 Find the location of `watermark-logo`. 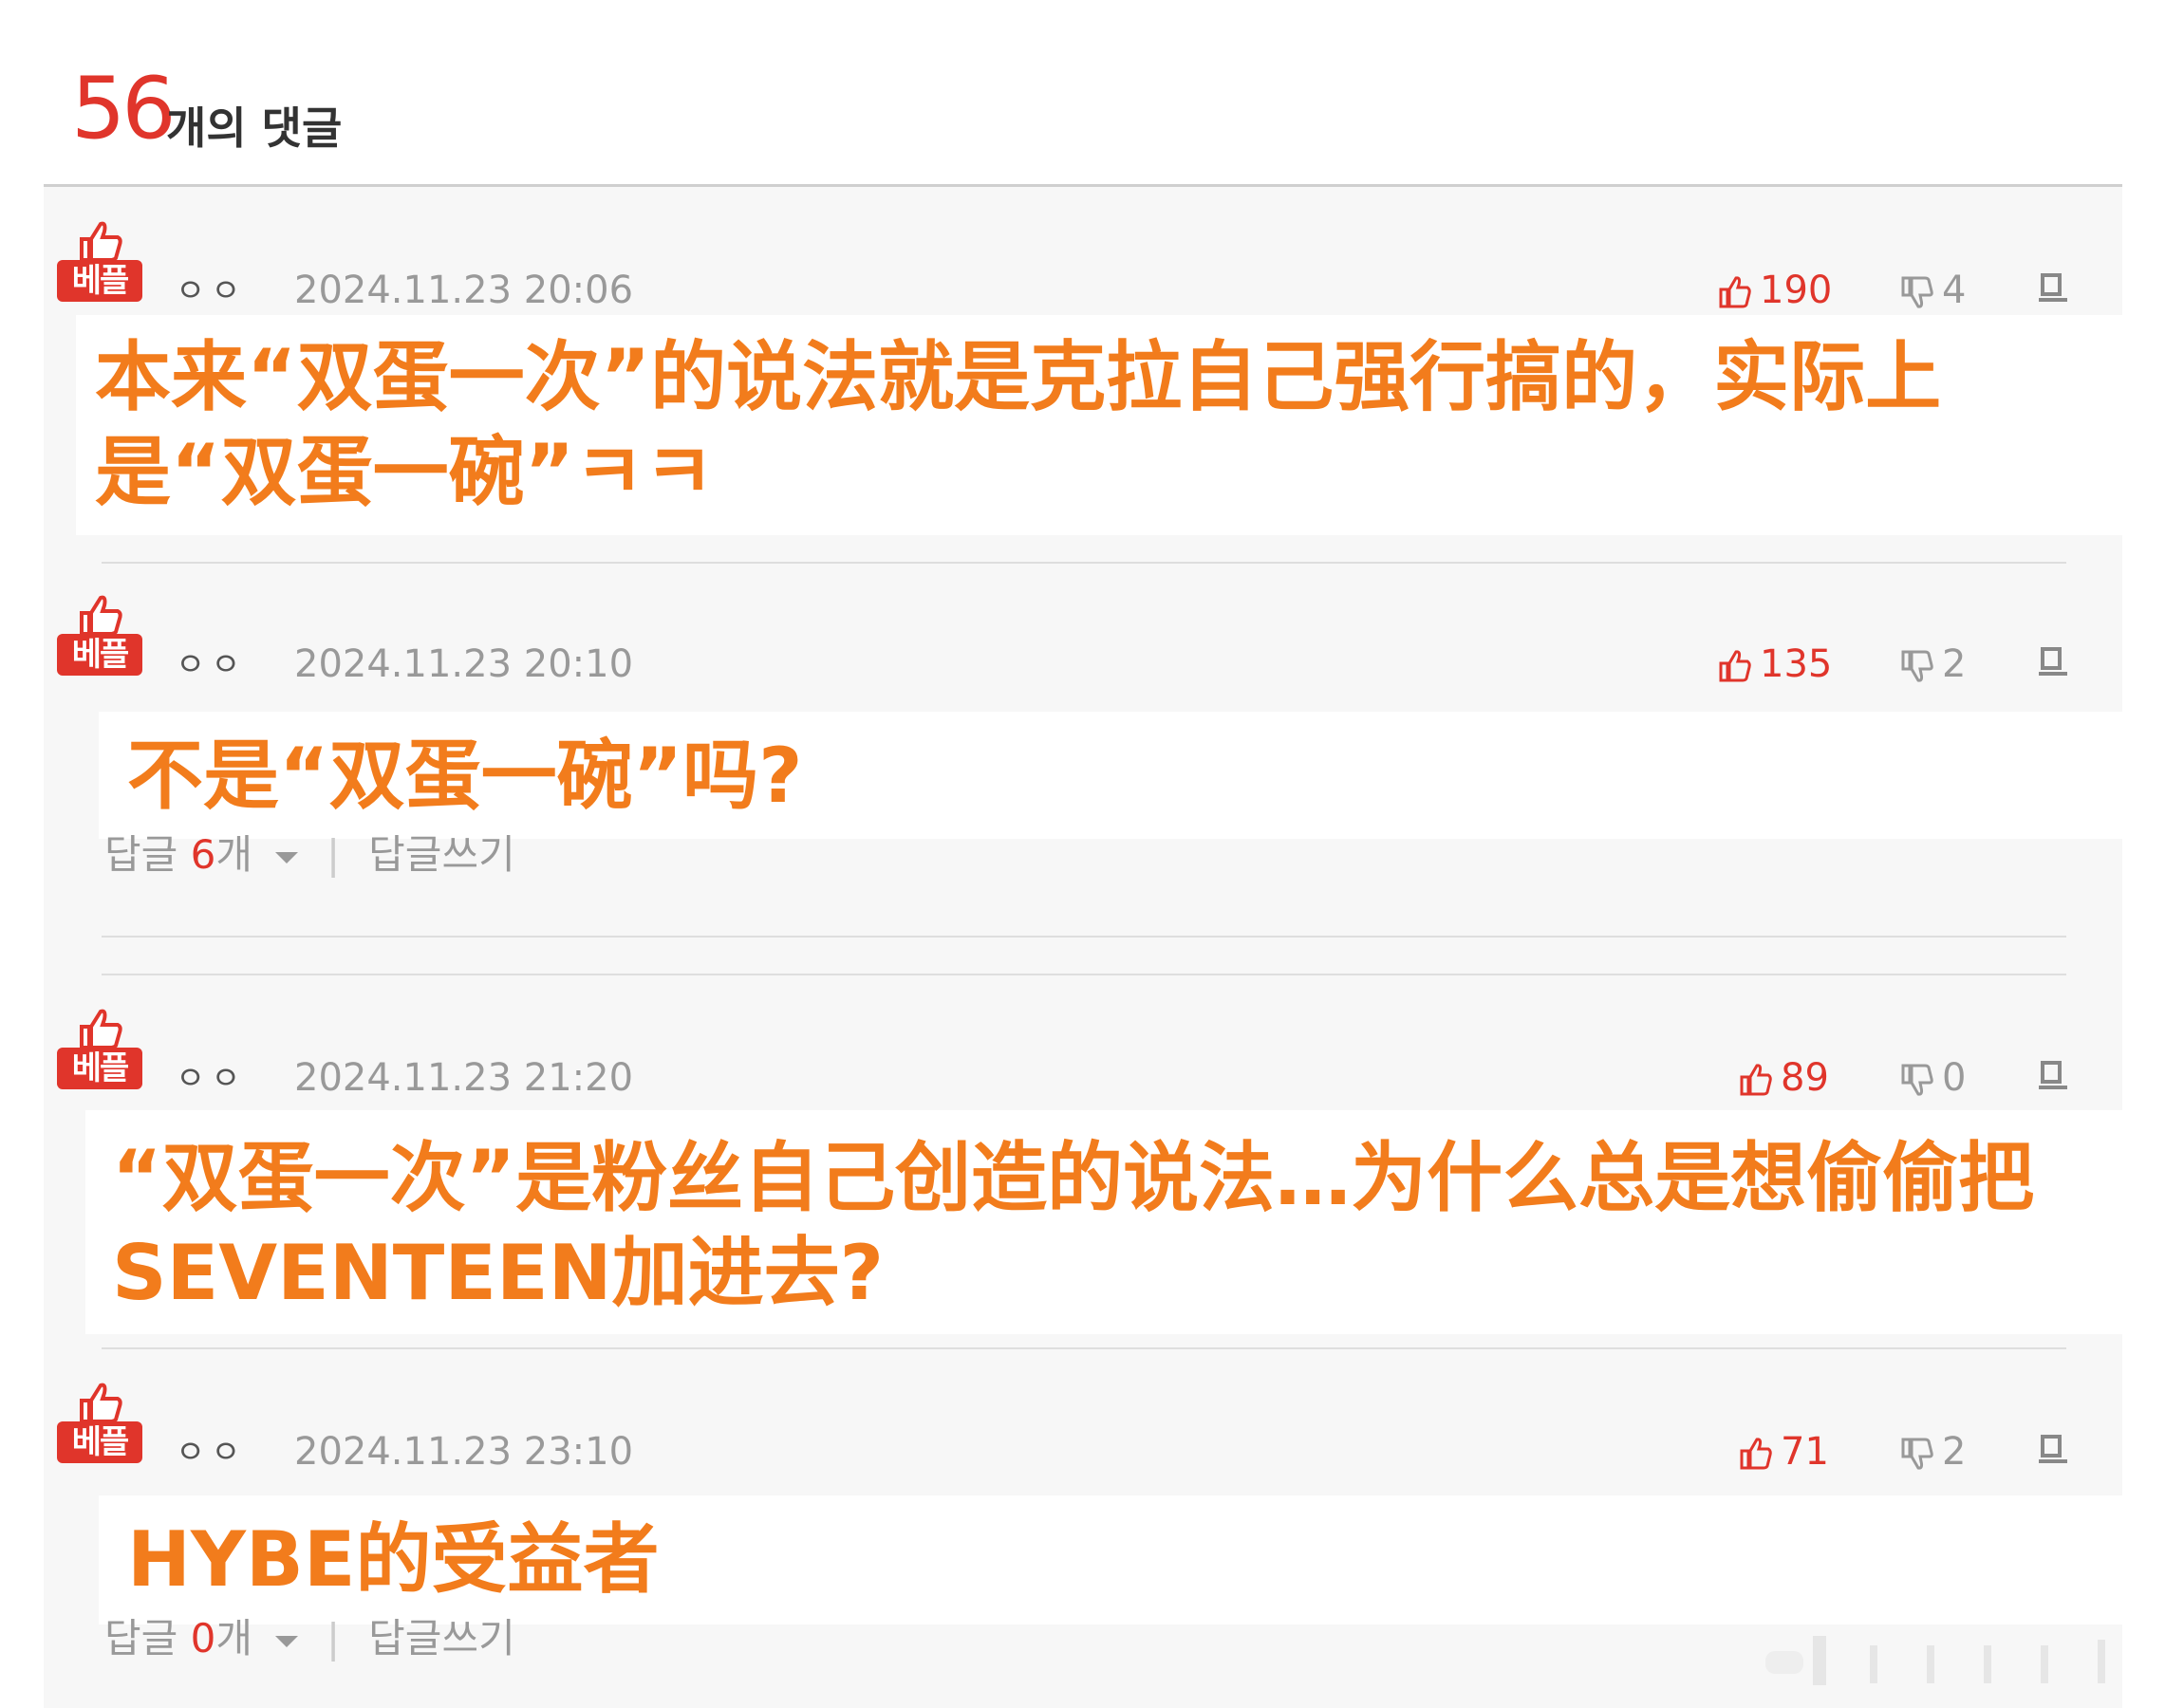

watermark-logo is located at coordinates (1935, 1661).